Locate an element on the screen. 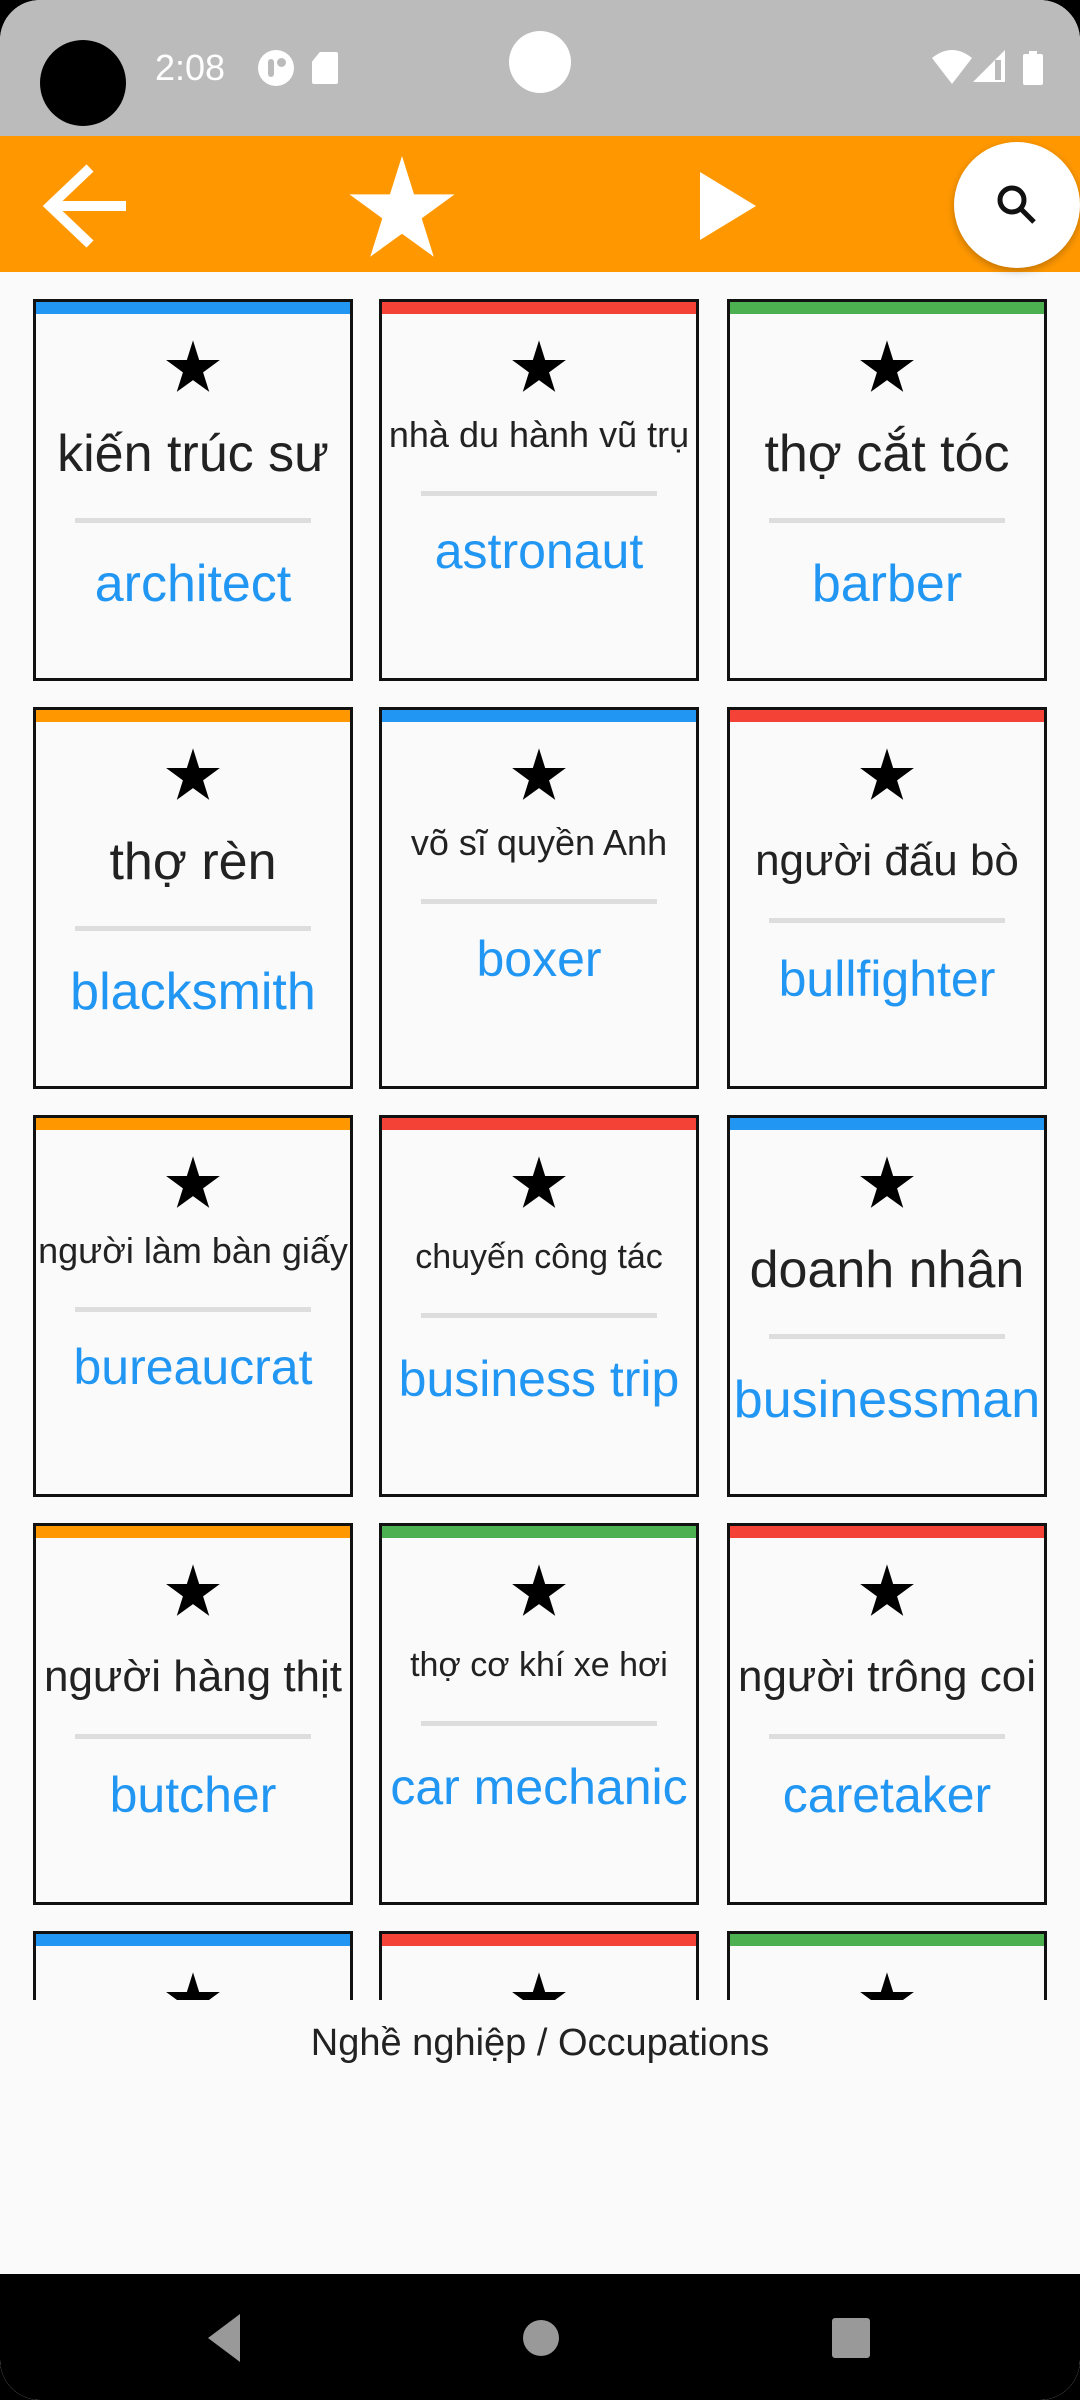  nav-home-icon is located at coordinates (541, 2339).